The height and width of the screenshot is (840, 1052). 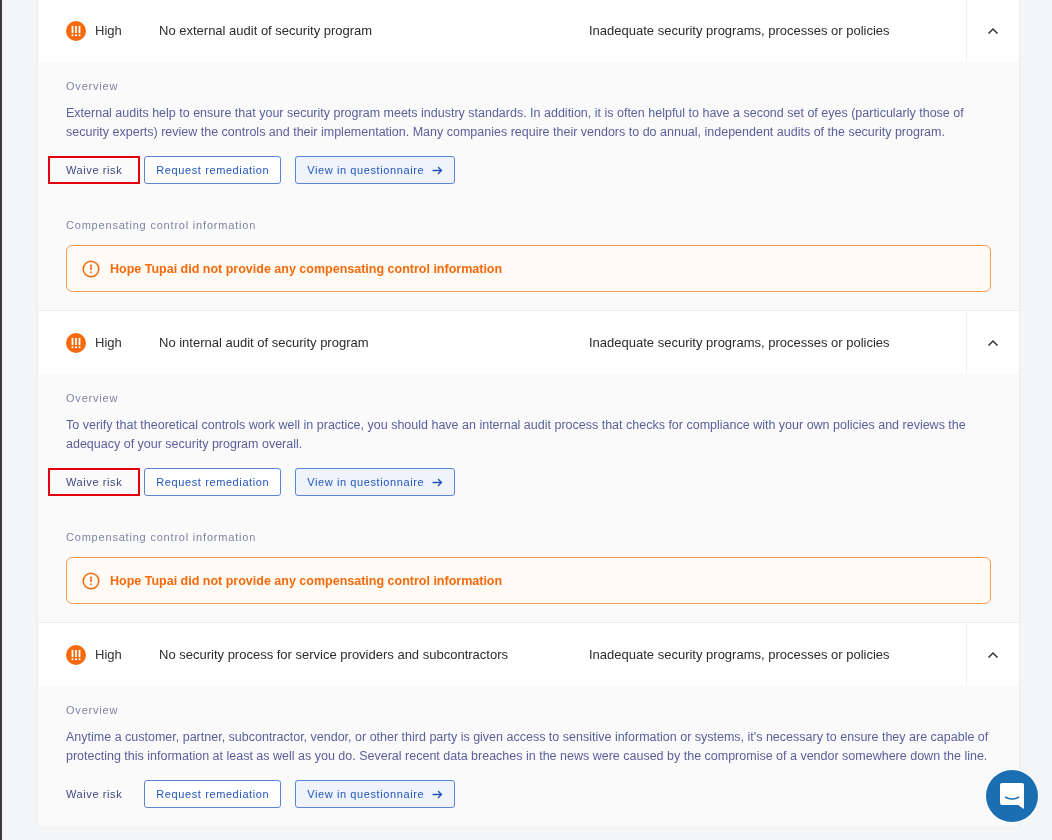 I want to click on chat-bubble-icon, so click(x=1012, y=796).